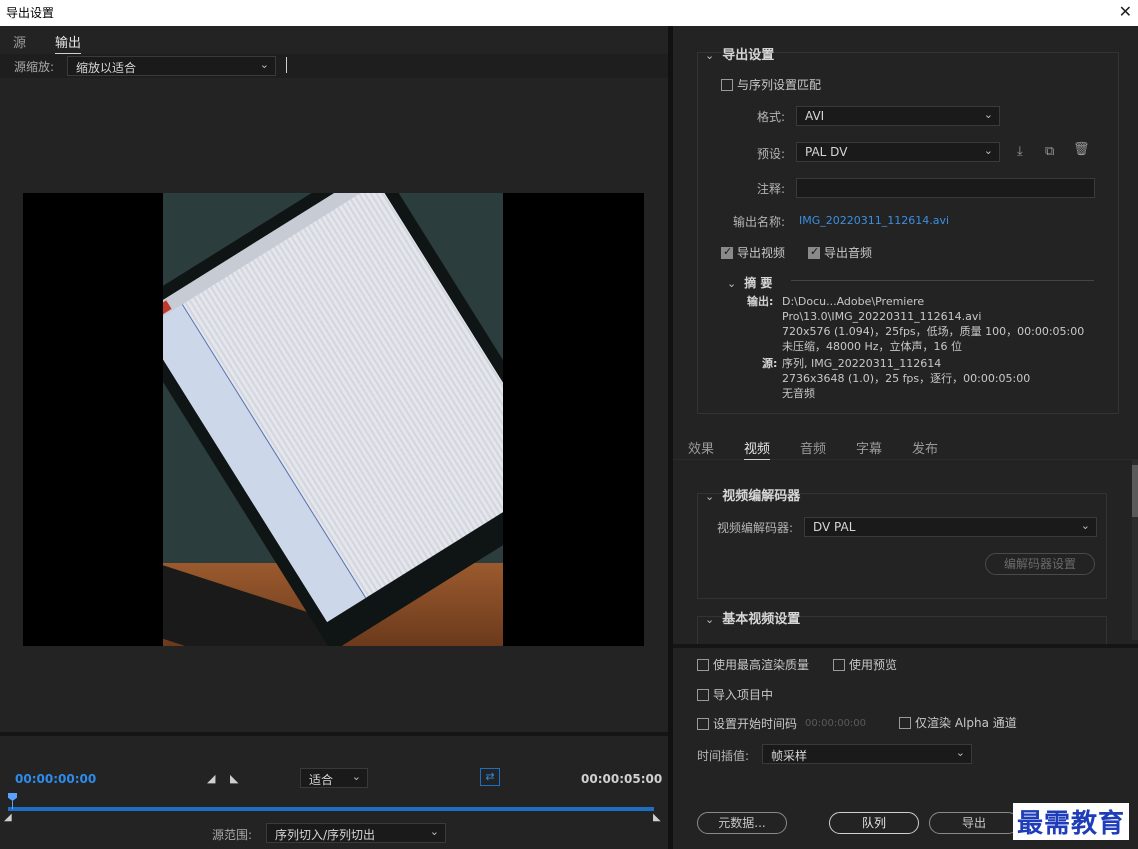  What do you see at coordinates (334, 734) in the screenshot?
I see `timeline-divider` at bounding box center [334, 734].